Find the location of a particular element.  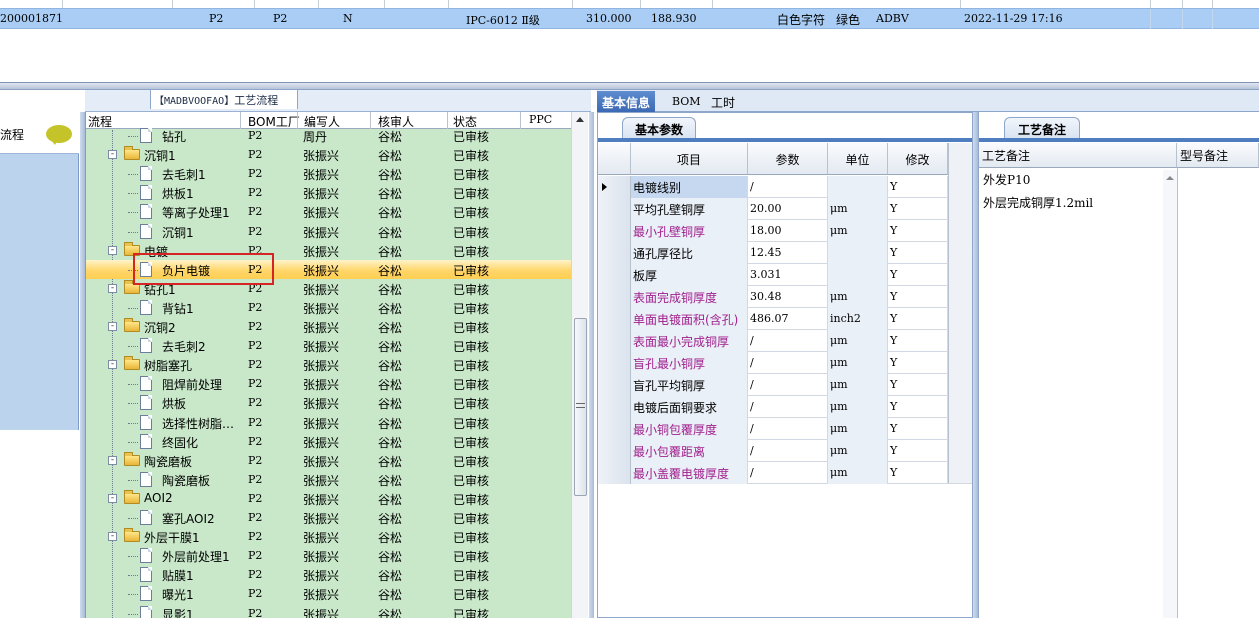

param-row: 最小盖覆电镀厚度 / μm Y is located at coordinates (785, 473).